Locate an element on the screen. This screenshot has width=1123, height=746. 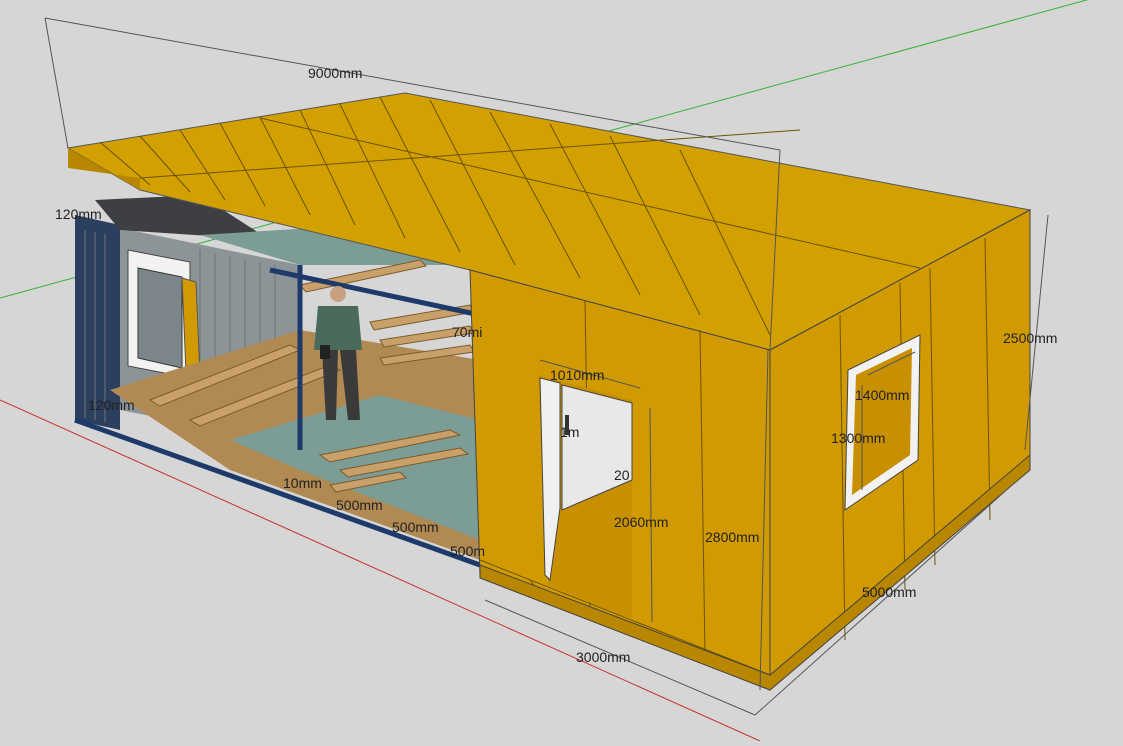
dim-10: 10mm is located at coordinates (302, 483).